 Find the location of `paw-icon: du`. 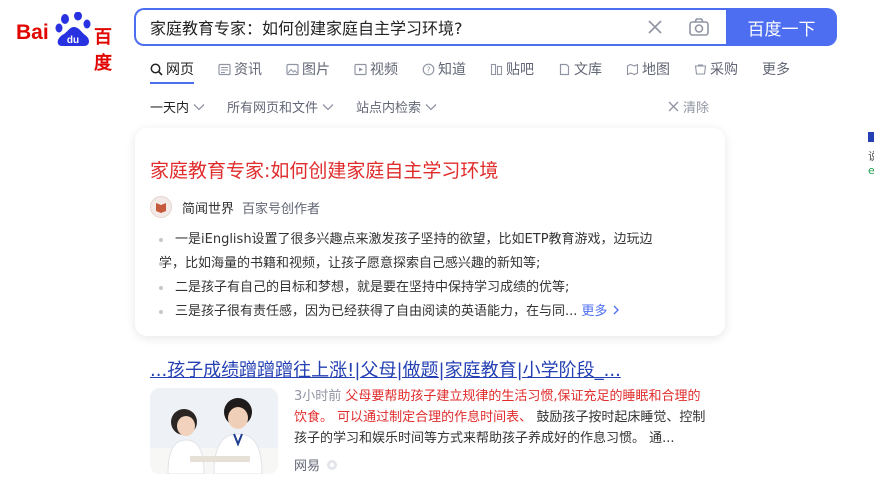

paw-icon: du is located at coordinates (73, 29).